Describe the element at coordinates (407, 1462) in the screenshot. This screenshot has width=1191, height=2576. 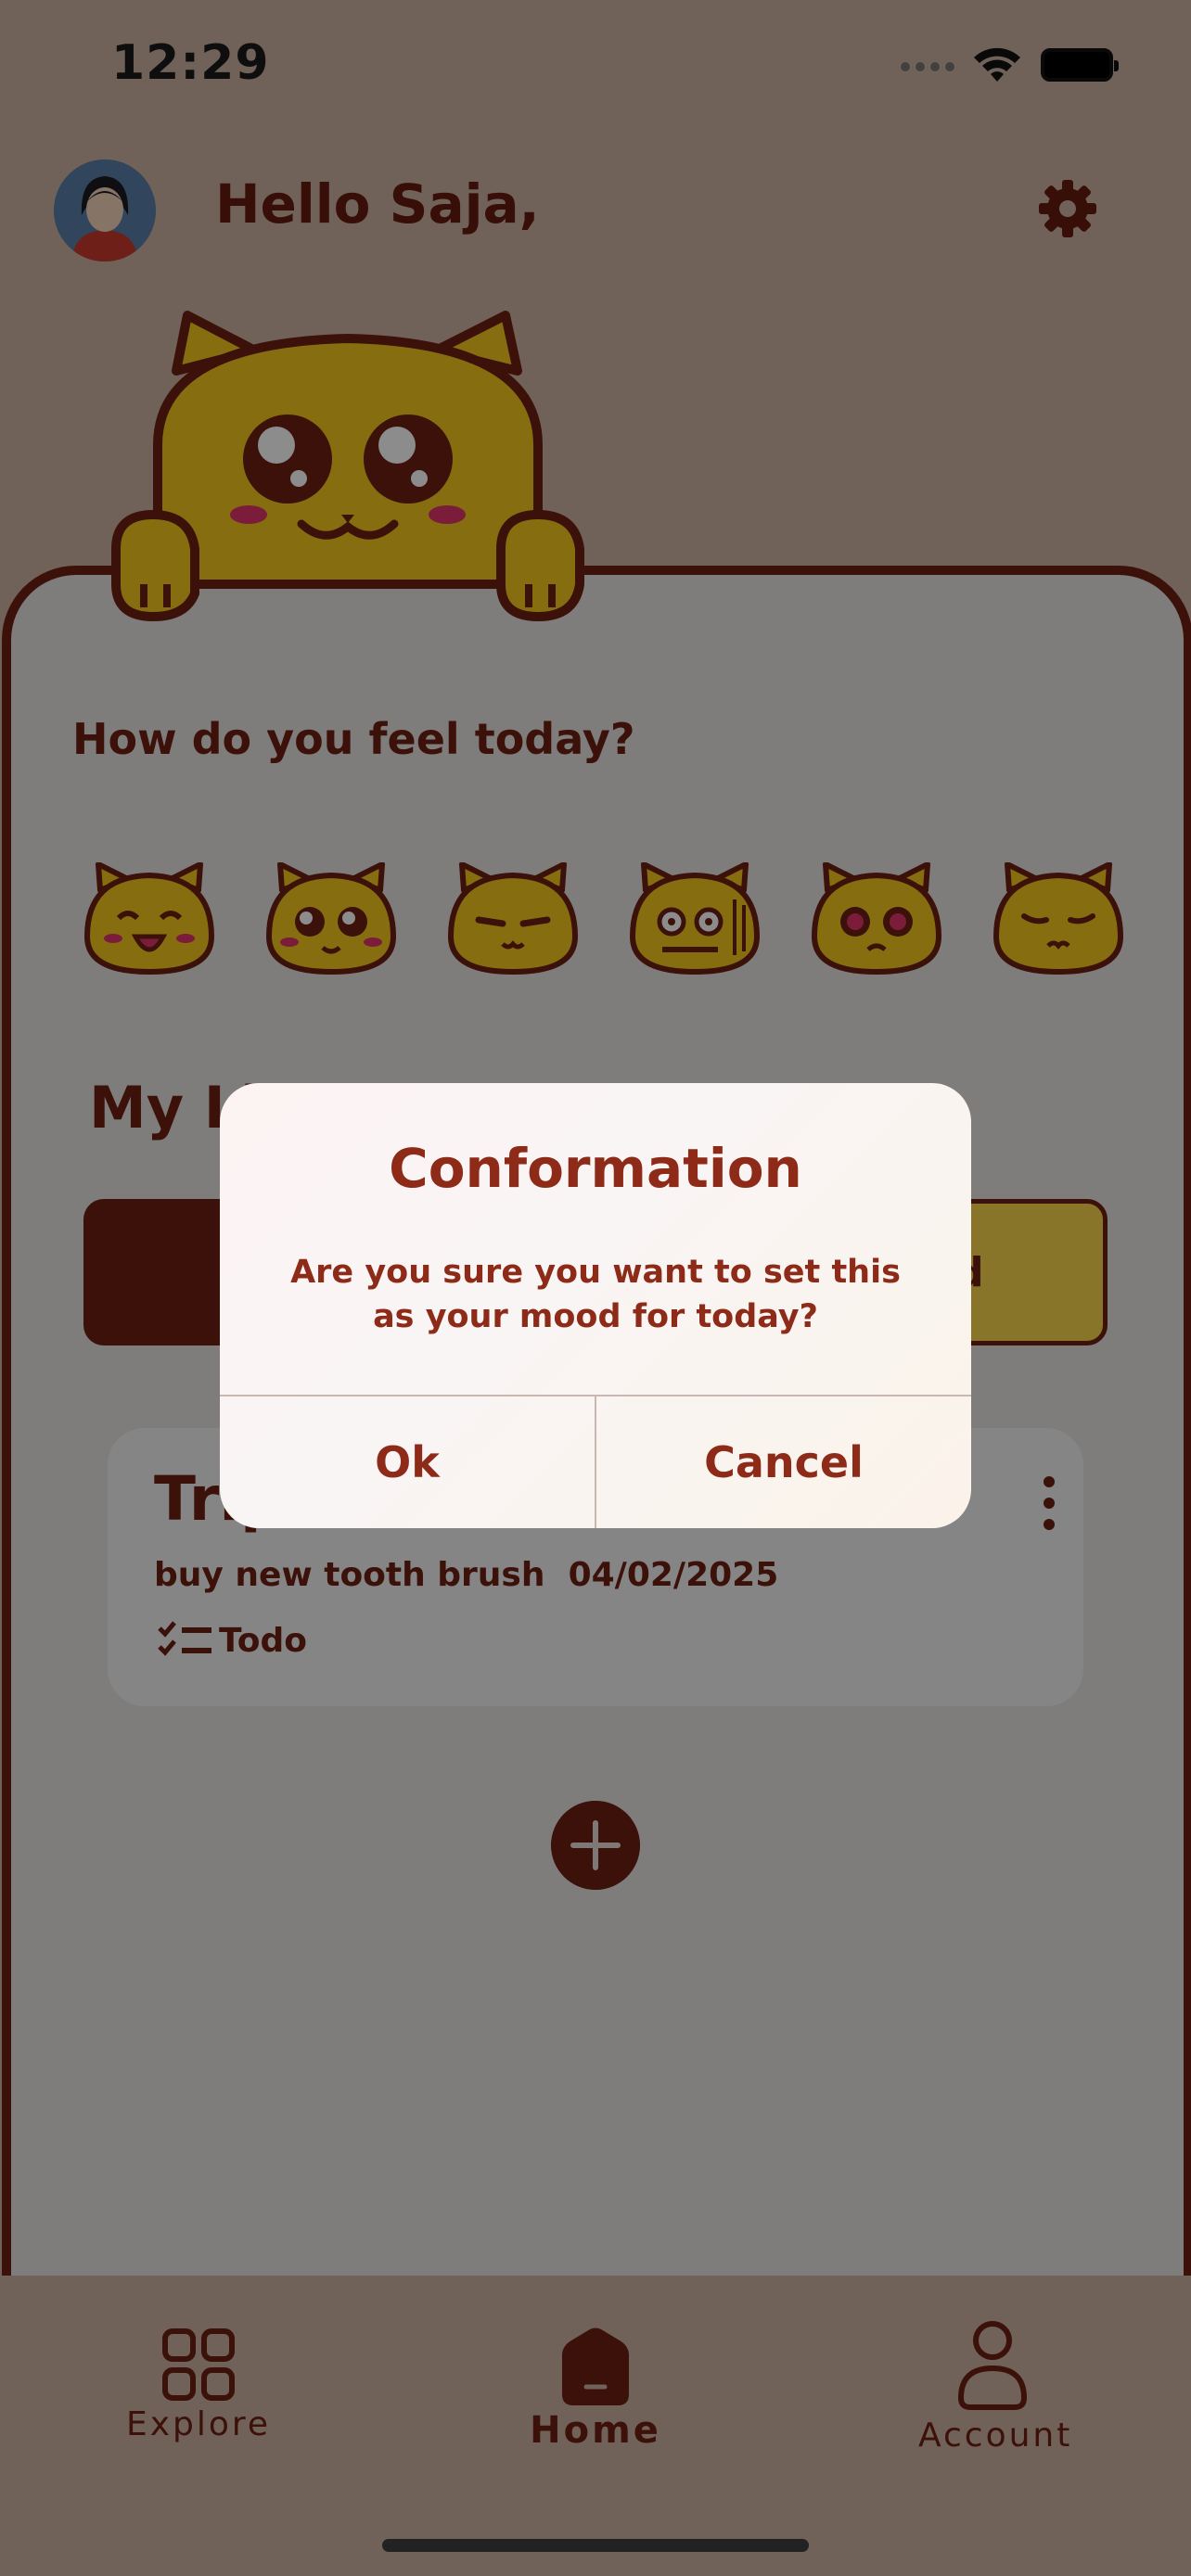
I see `ok-button: Ok` at that location.